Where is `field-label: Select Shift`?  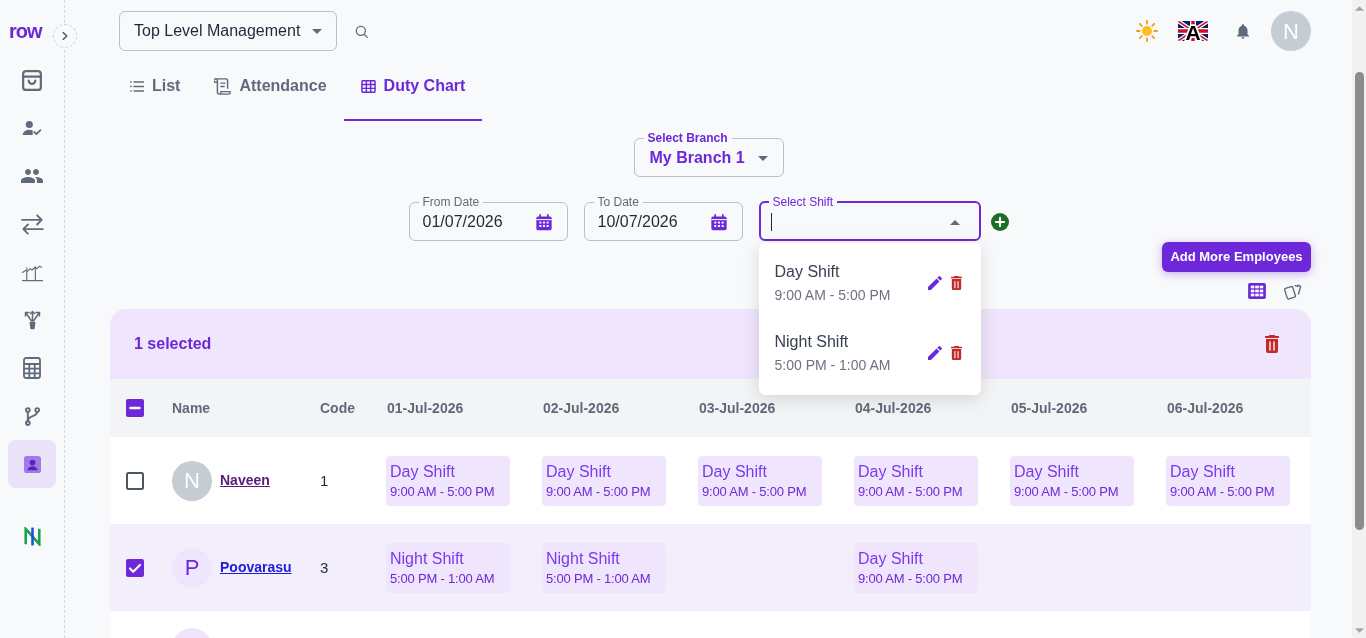
field-label: Select Shift is located at coordinates (803, 202).